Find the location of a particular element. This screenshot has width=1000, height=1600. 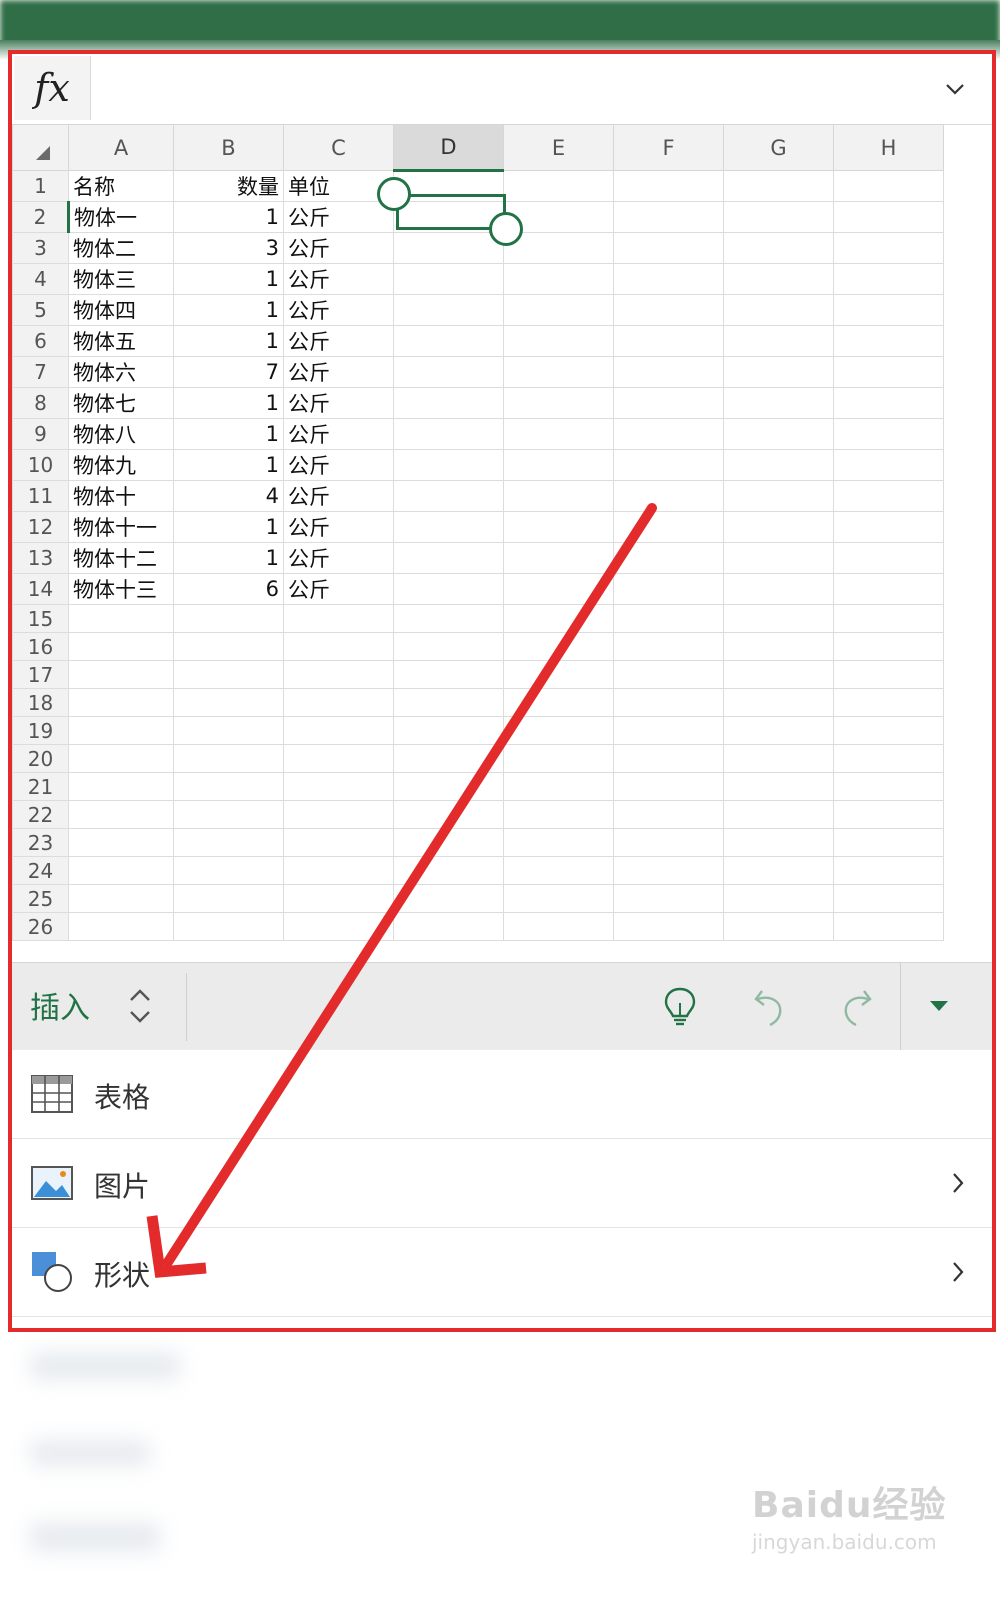

menu-item-table: 表格 is located at coordinates (502, 1094).